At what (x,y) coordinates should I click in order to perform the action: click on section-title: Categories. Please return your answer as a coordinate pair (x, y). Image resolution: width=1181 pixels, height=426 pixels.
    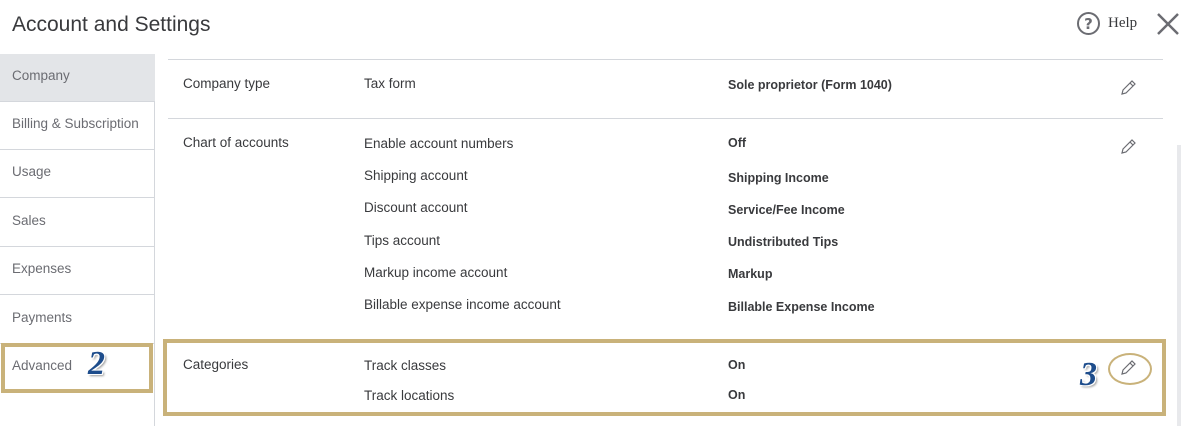
    Looking at the image, I should click on (216, 364).